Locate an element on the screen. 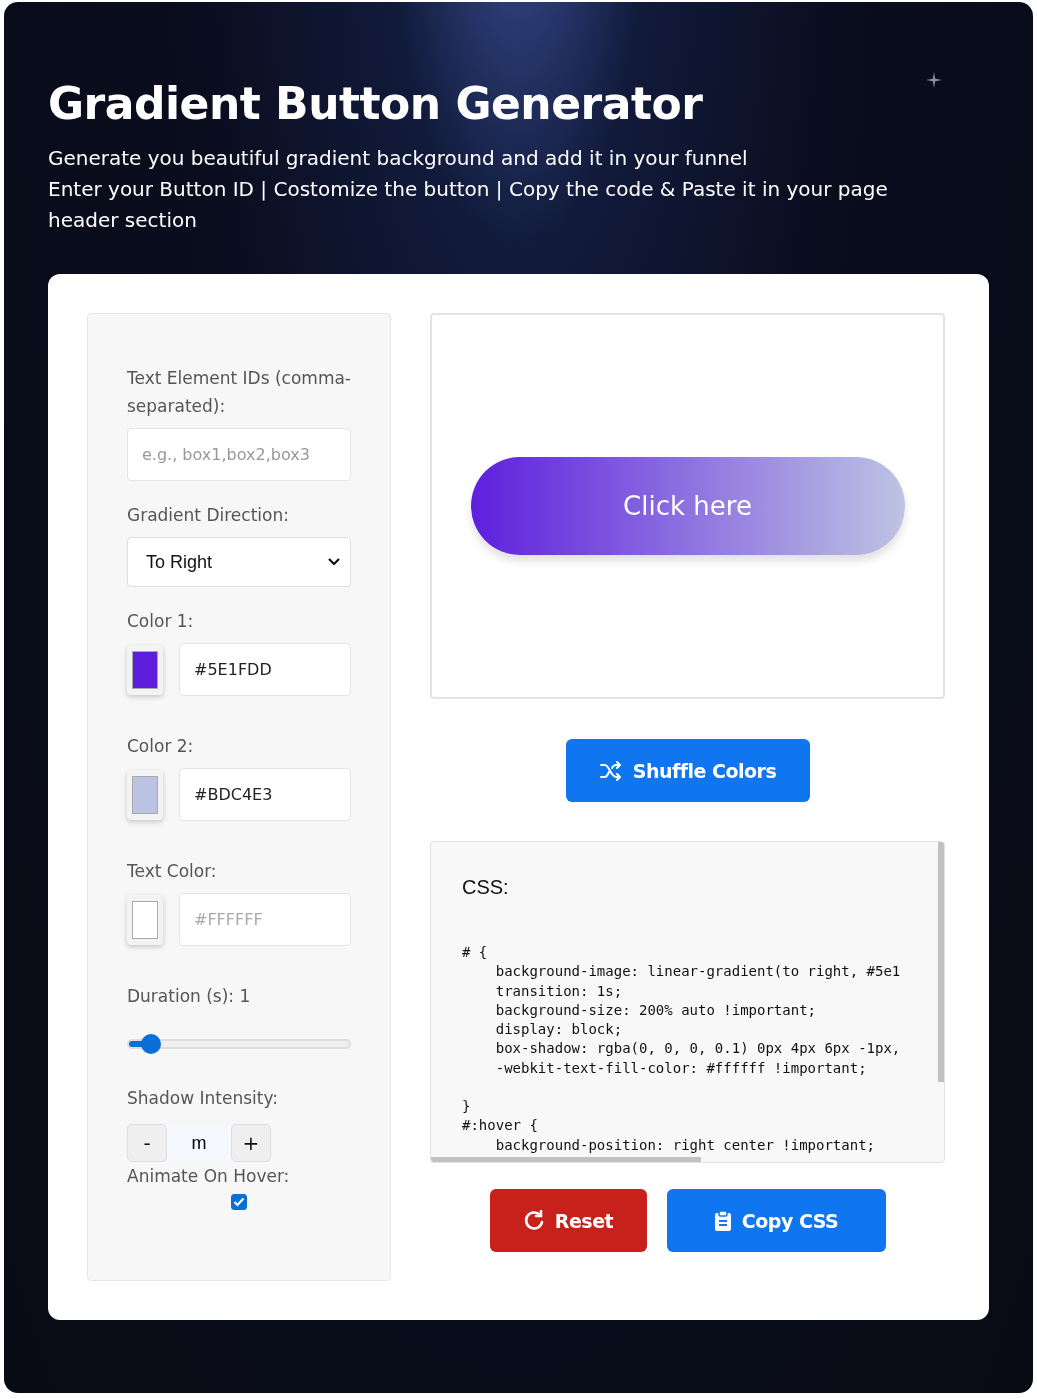 This screenshot has height=1399, width=1037. chevron-icon is located at coordinates (334, 562).